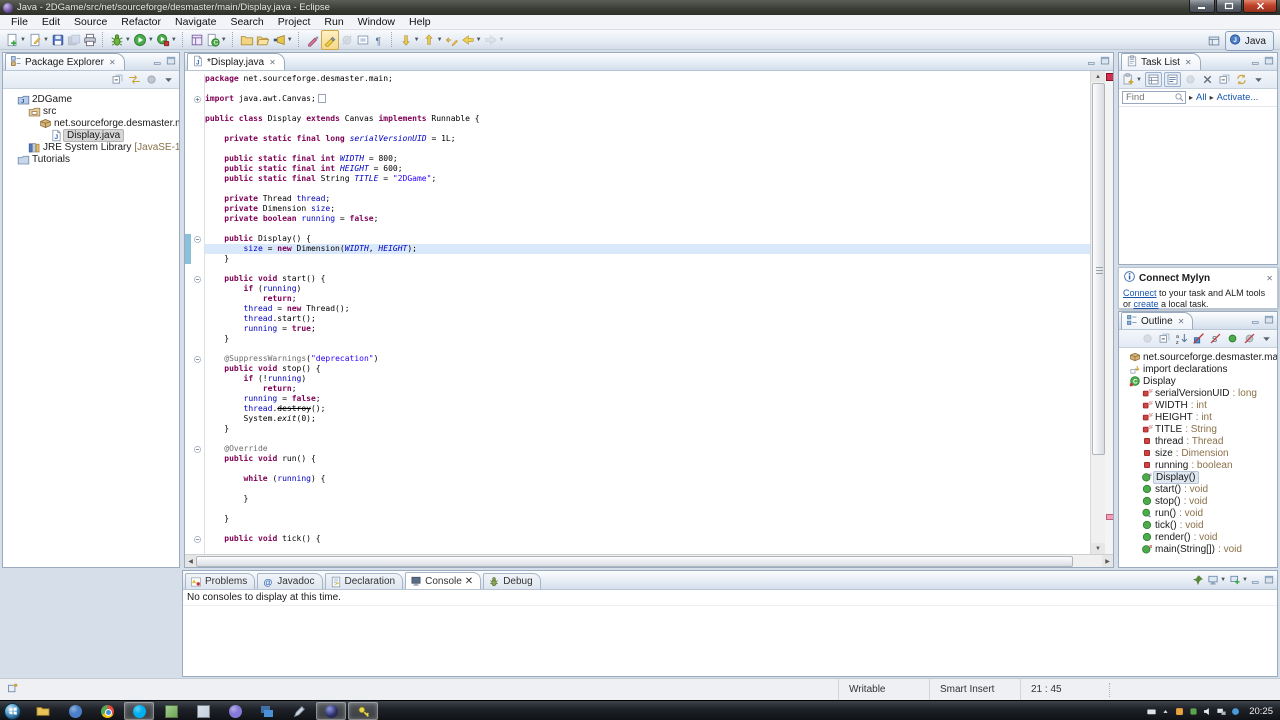 This screenshot has height=720, width=1280. I want to click on code-line: size = new Dimension(WIDTH, HEIGHT);, so click(638, 249).